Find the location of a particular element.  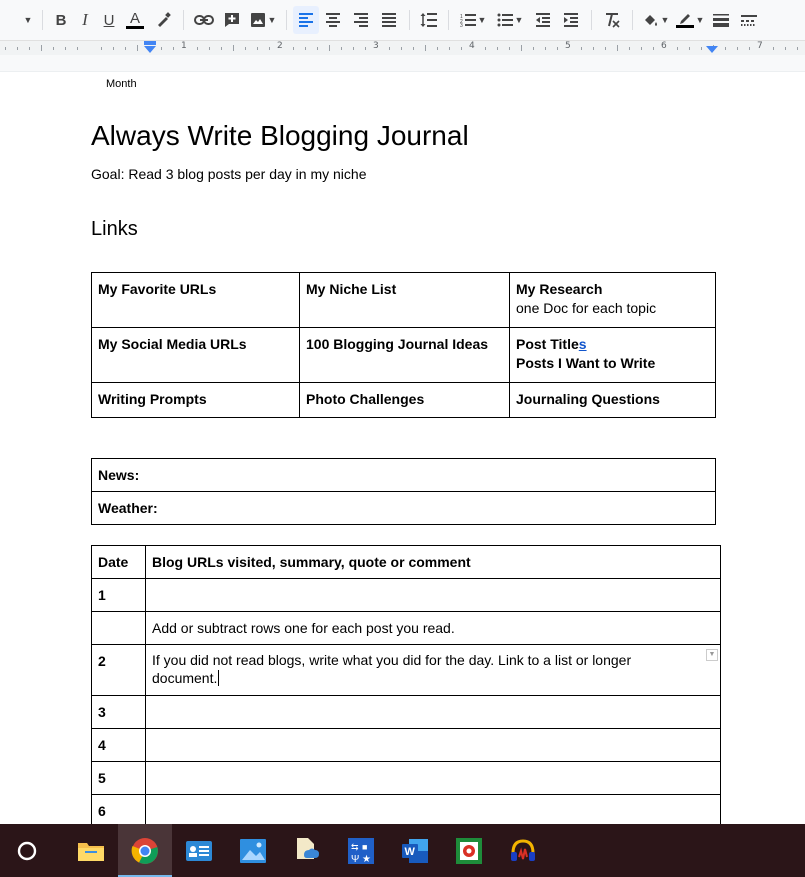

date-cell: 1 is located at coordinates (118, 595).